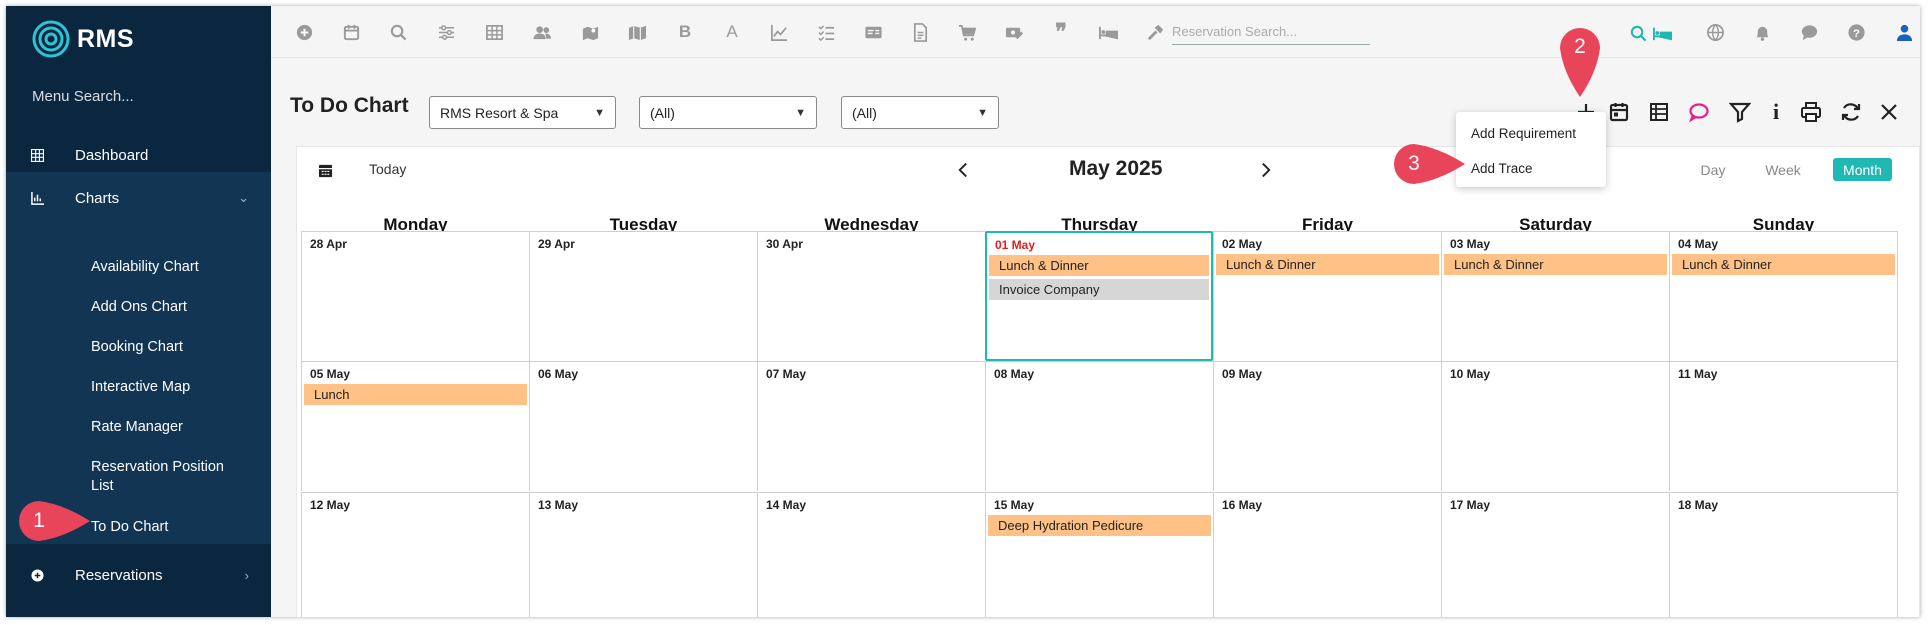  I want to click on submenu-item-interactive-map: Interactive Map, so click(140, 387).